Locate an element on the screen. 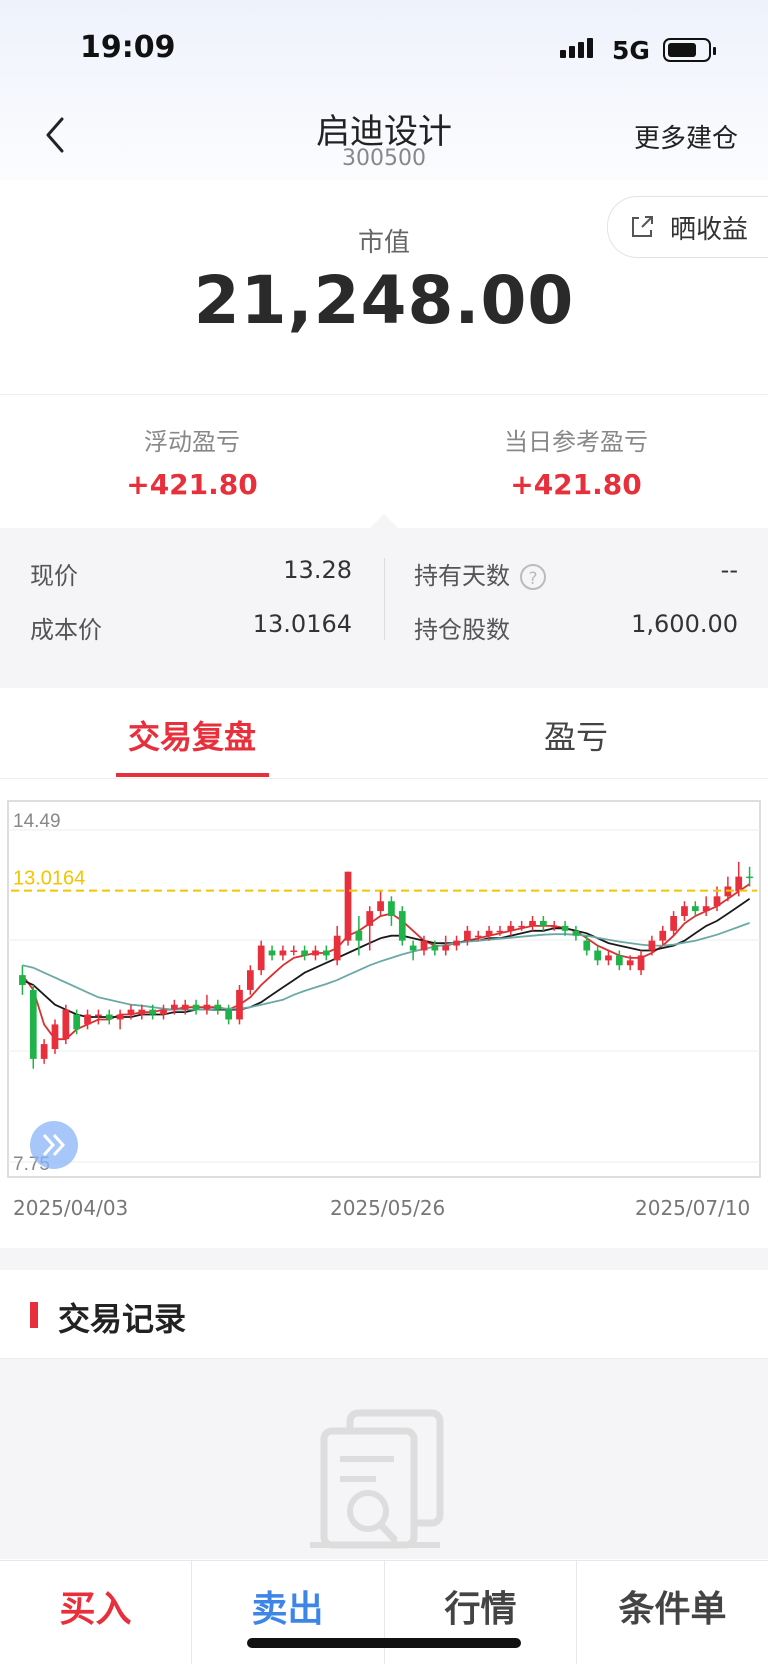 The image size is (768, 1664). trade-records-title: 交易记录 is located at coordinates (122, 1319).